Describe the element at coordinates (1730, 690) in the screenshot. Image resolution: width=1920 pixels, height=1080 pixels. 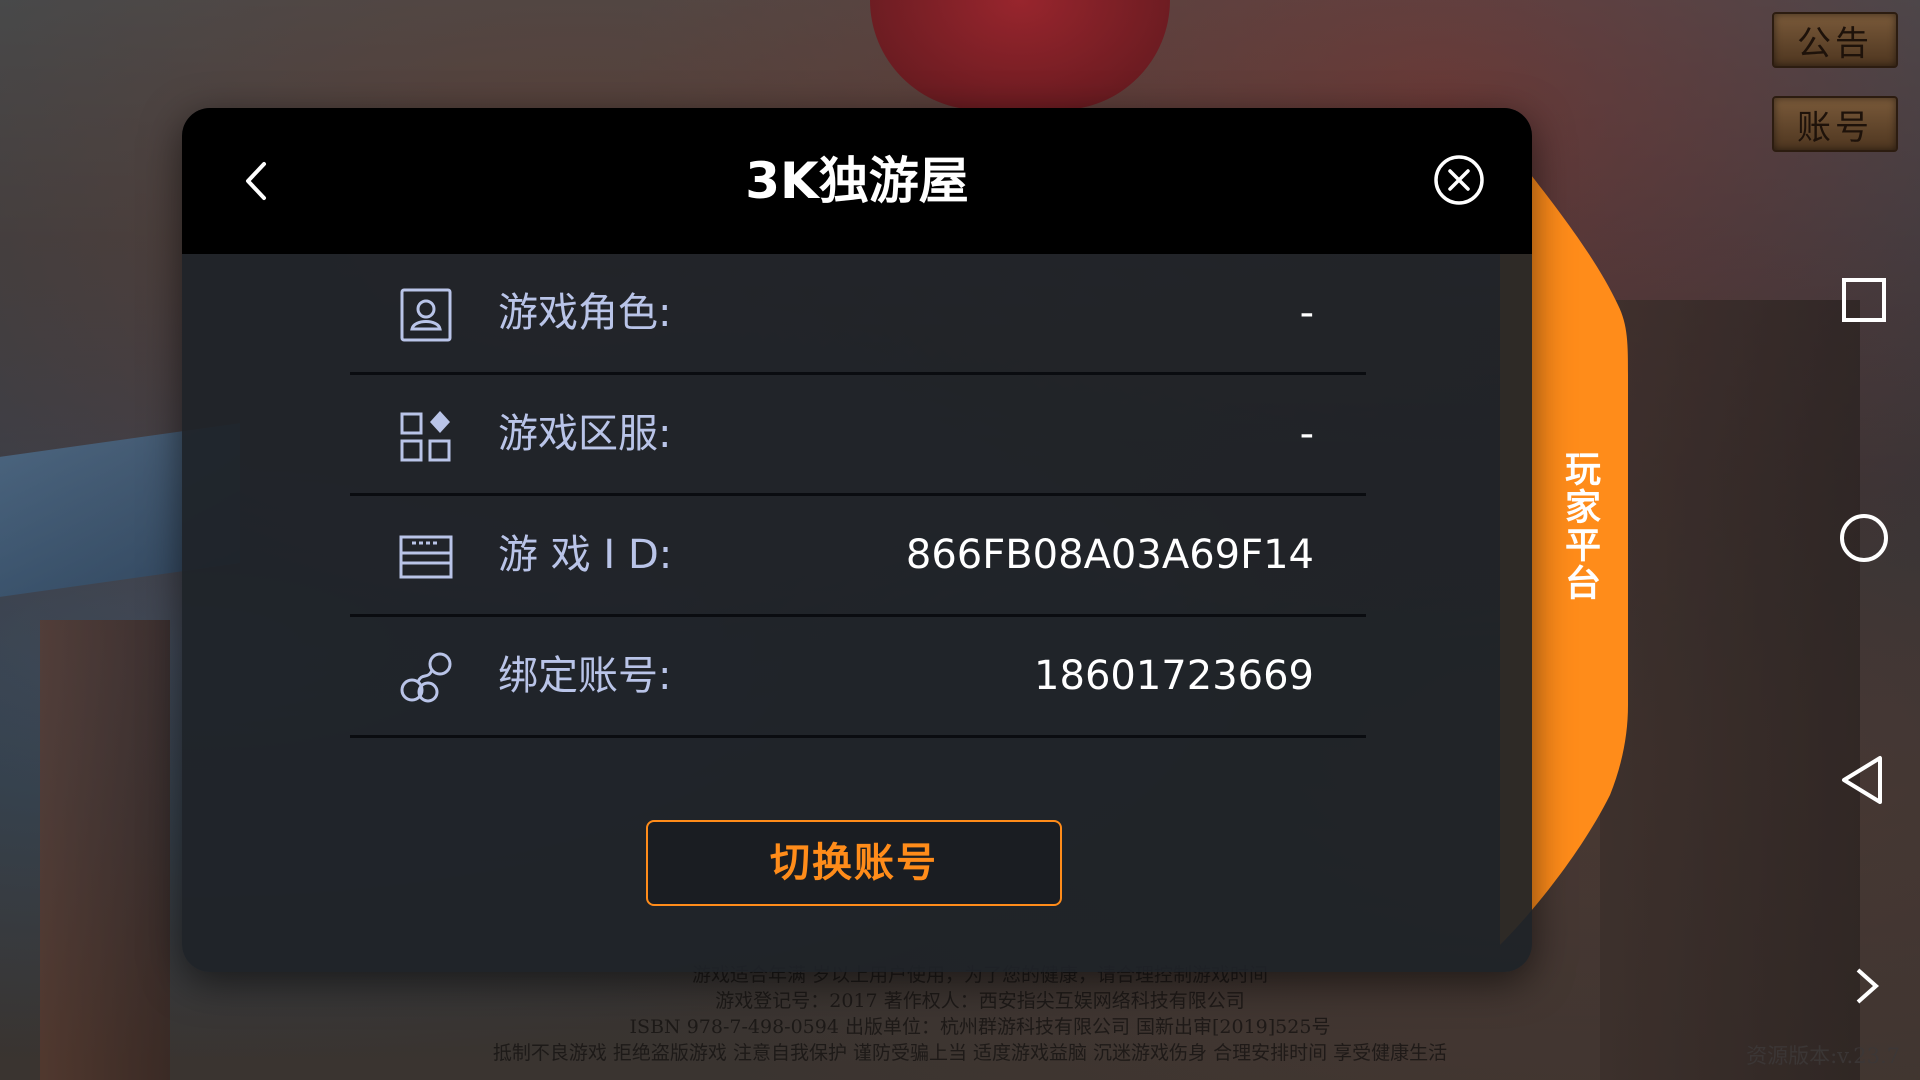
I see `background-tower` at that location.